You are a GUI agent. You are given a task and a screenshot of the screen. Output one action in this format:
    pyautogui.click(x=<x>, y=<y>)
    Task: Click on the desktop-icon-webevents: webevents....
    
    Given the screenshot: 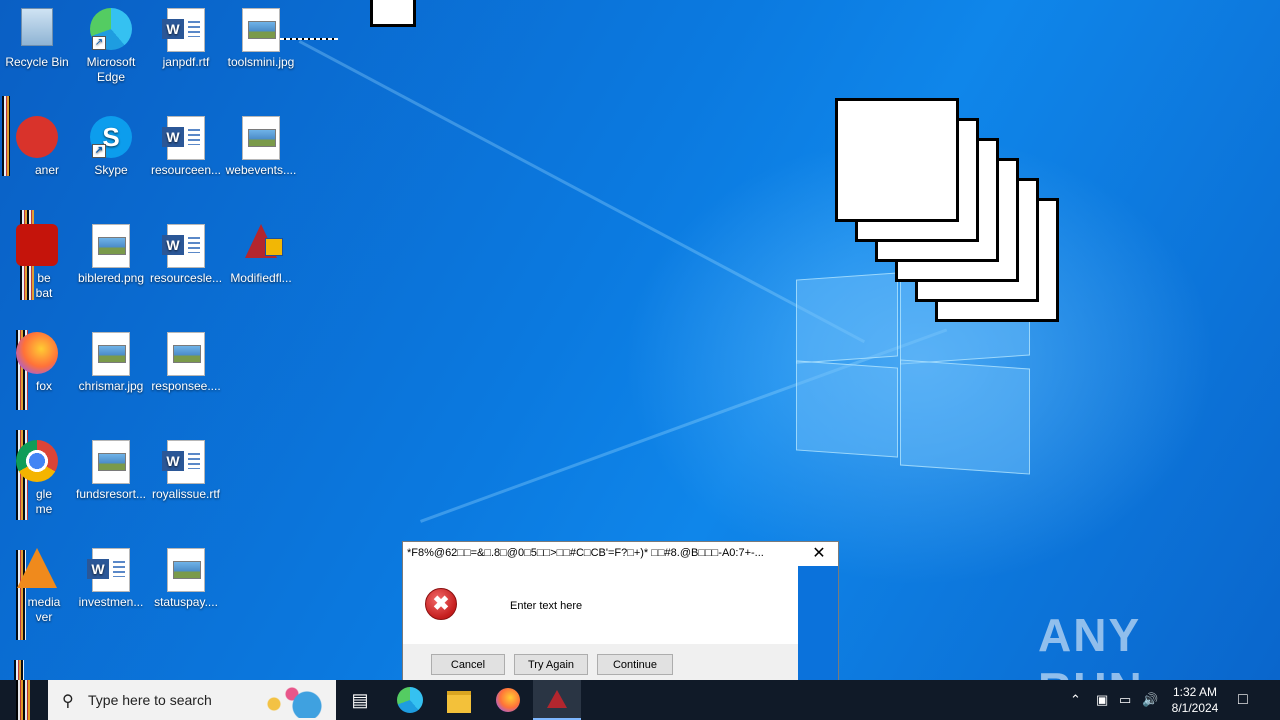 What is the action you would take?
    pyautogui.click(x=261, y=143)
    